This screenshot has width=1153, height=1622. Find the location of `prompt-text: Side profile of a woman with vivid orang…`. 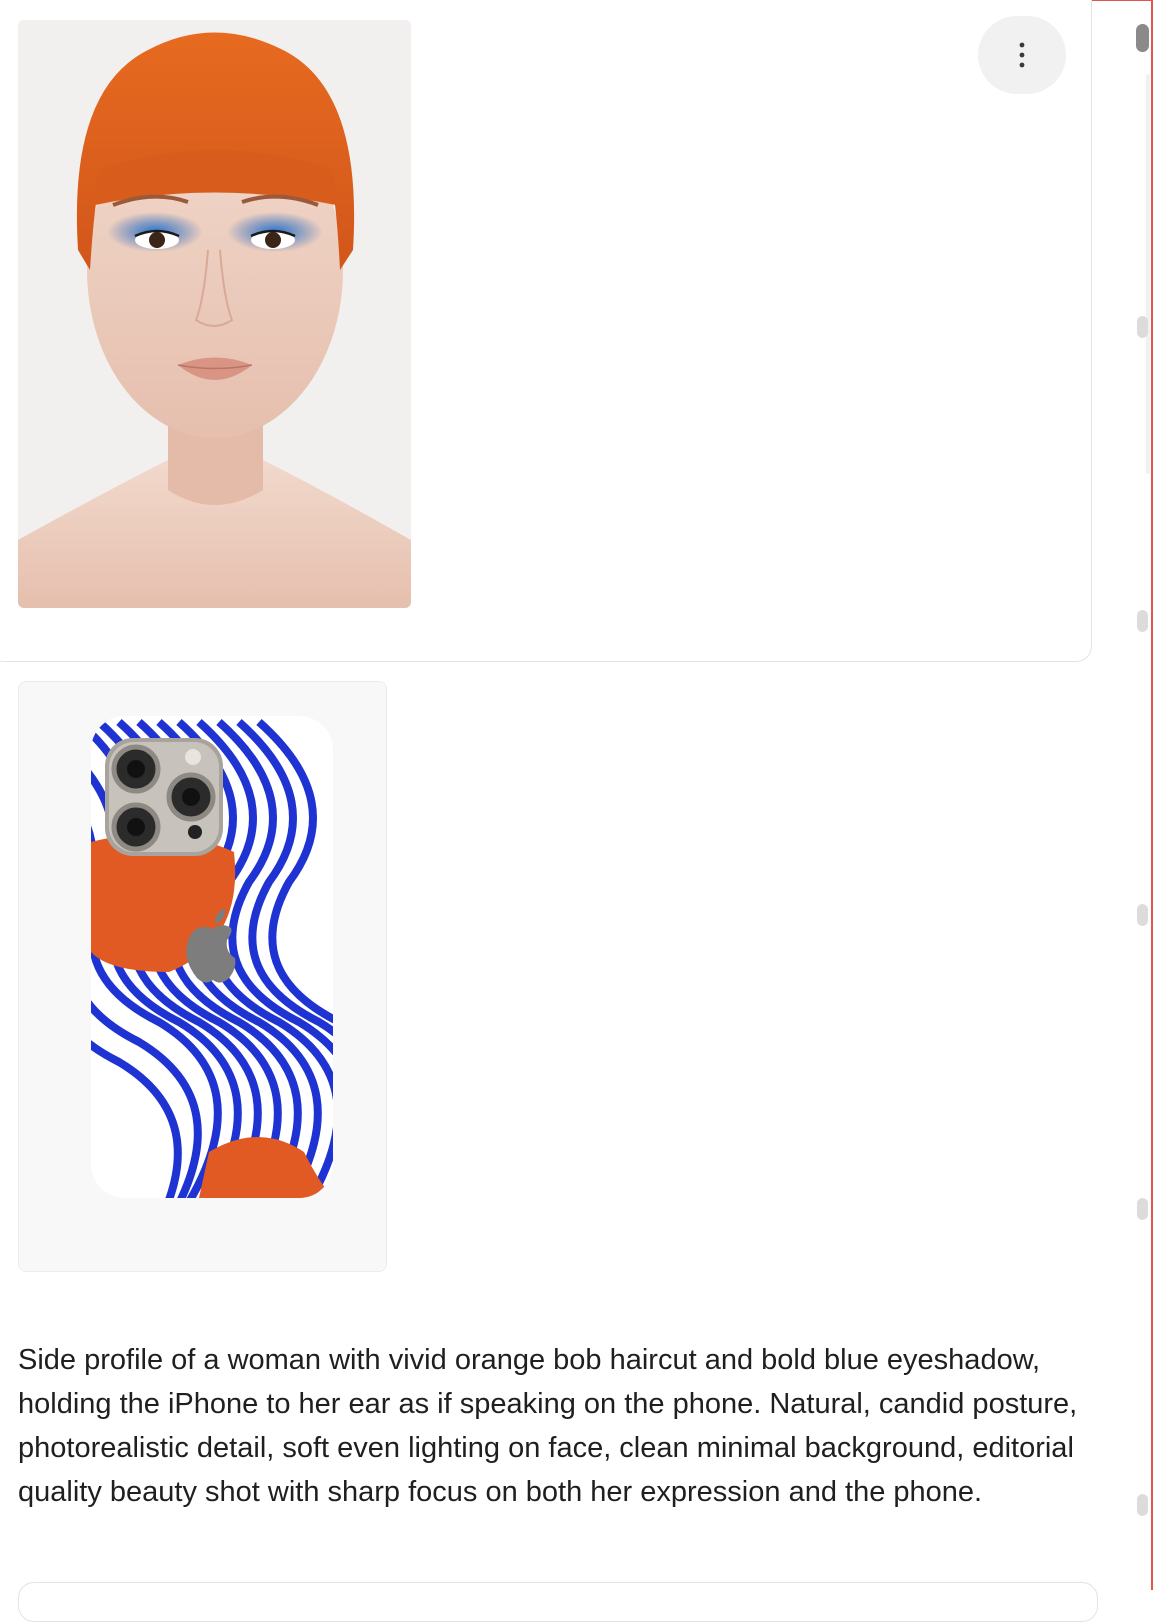

prompt-text: Side profile of a woman with vivid orang… is located at coordinates (548, 1426).